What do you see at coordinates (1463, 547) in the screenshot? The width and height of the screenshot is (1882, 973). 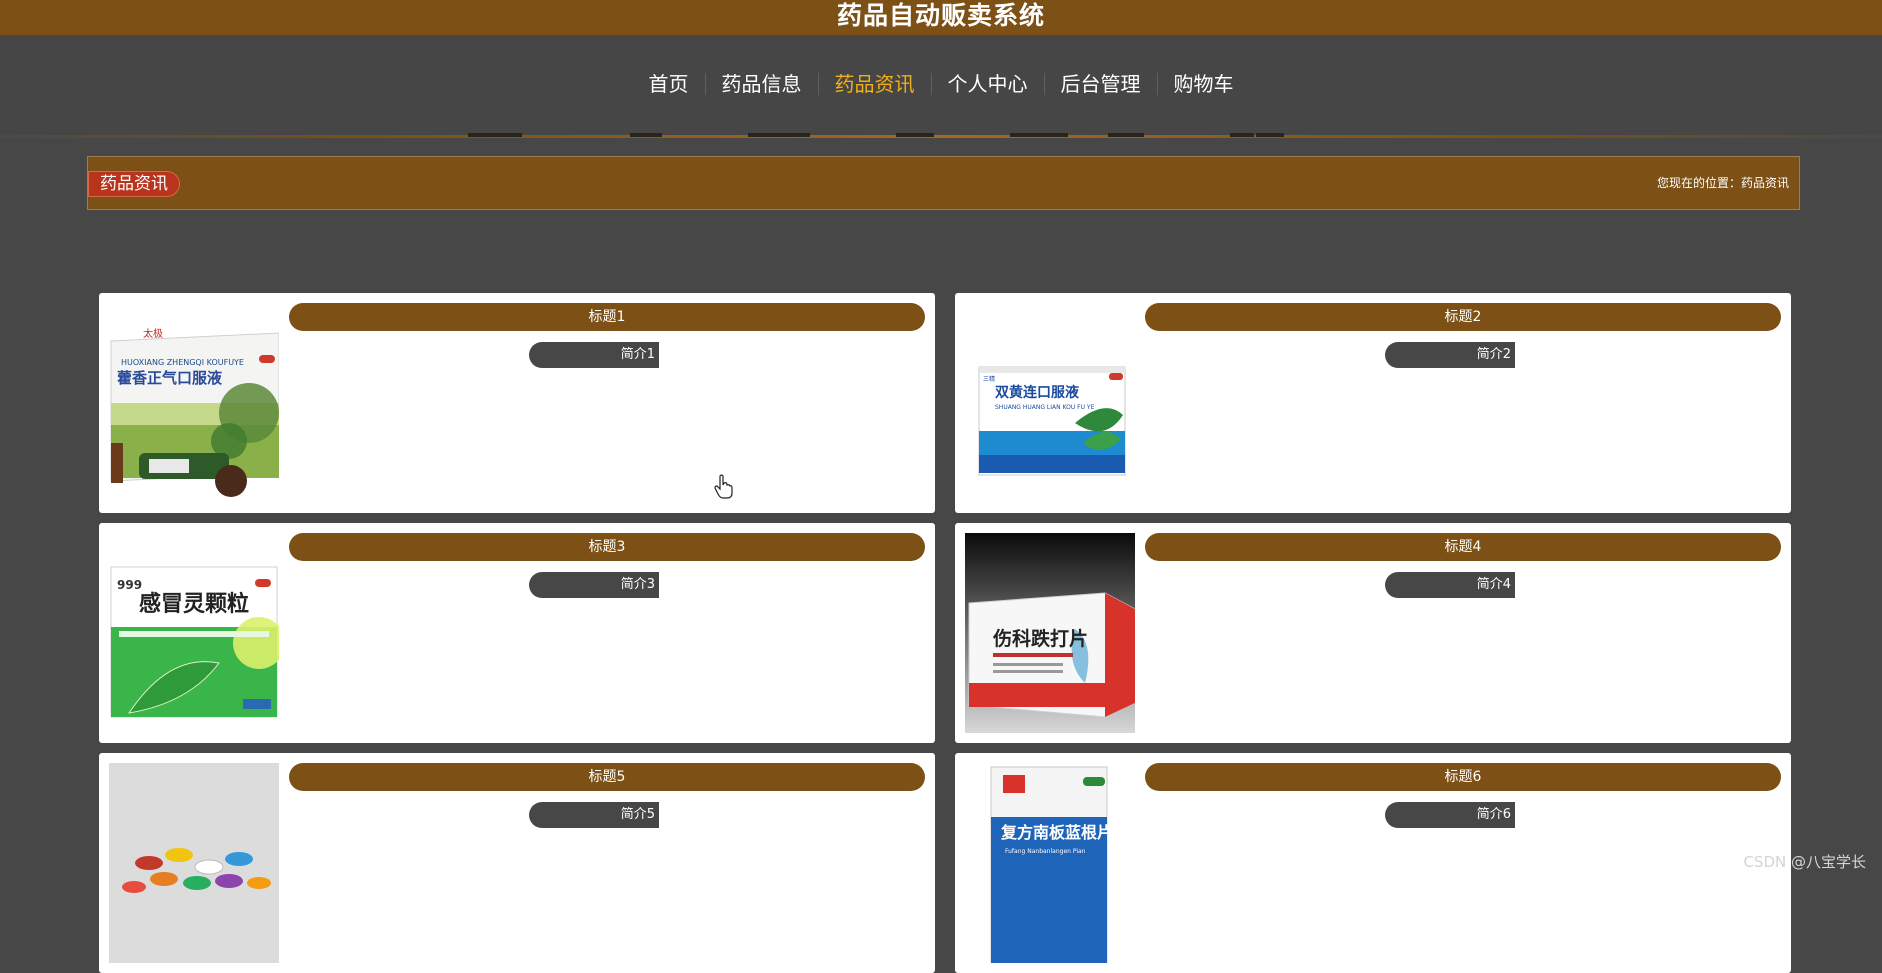 I see `news-title: 标题4` at bounding box center [1463, 547].